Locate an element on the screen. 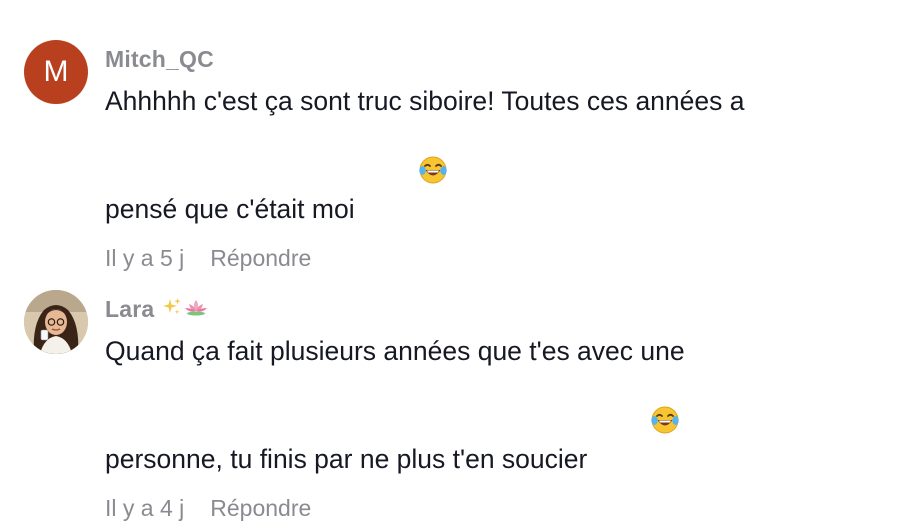 Image resolution: width=906 pixels, height=522 pixels. avatar-letter: M is located at coordinates (56, 71).